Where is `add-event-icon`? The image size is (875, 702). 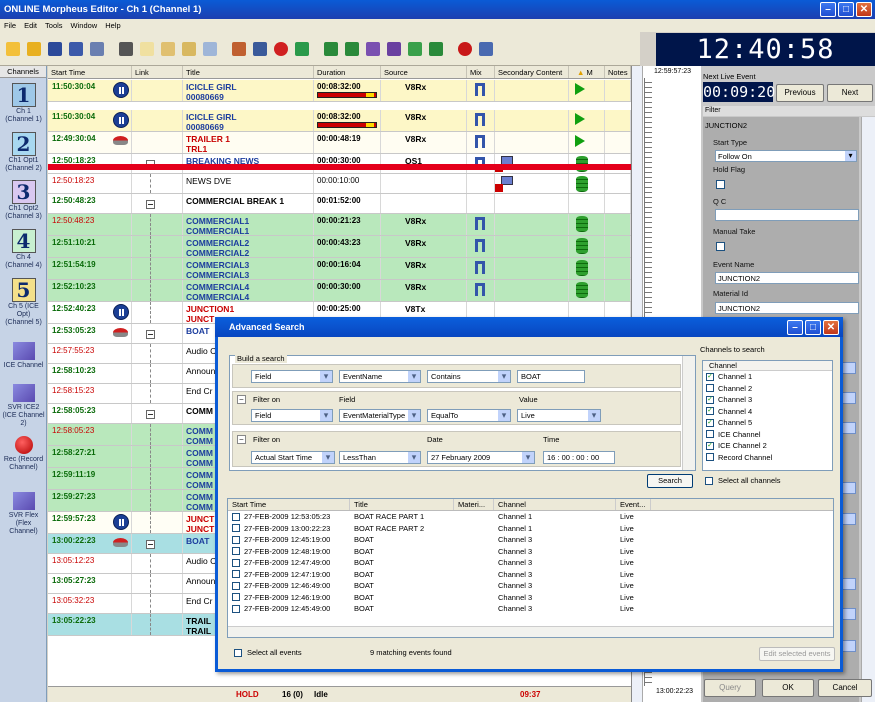 add-event-icon is located at coordinates (414, 48).